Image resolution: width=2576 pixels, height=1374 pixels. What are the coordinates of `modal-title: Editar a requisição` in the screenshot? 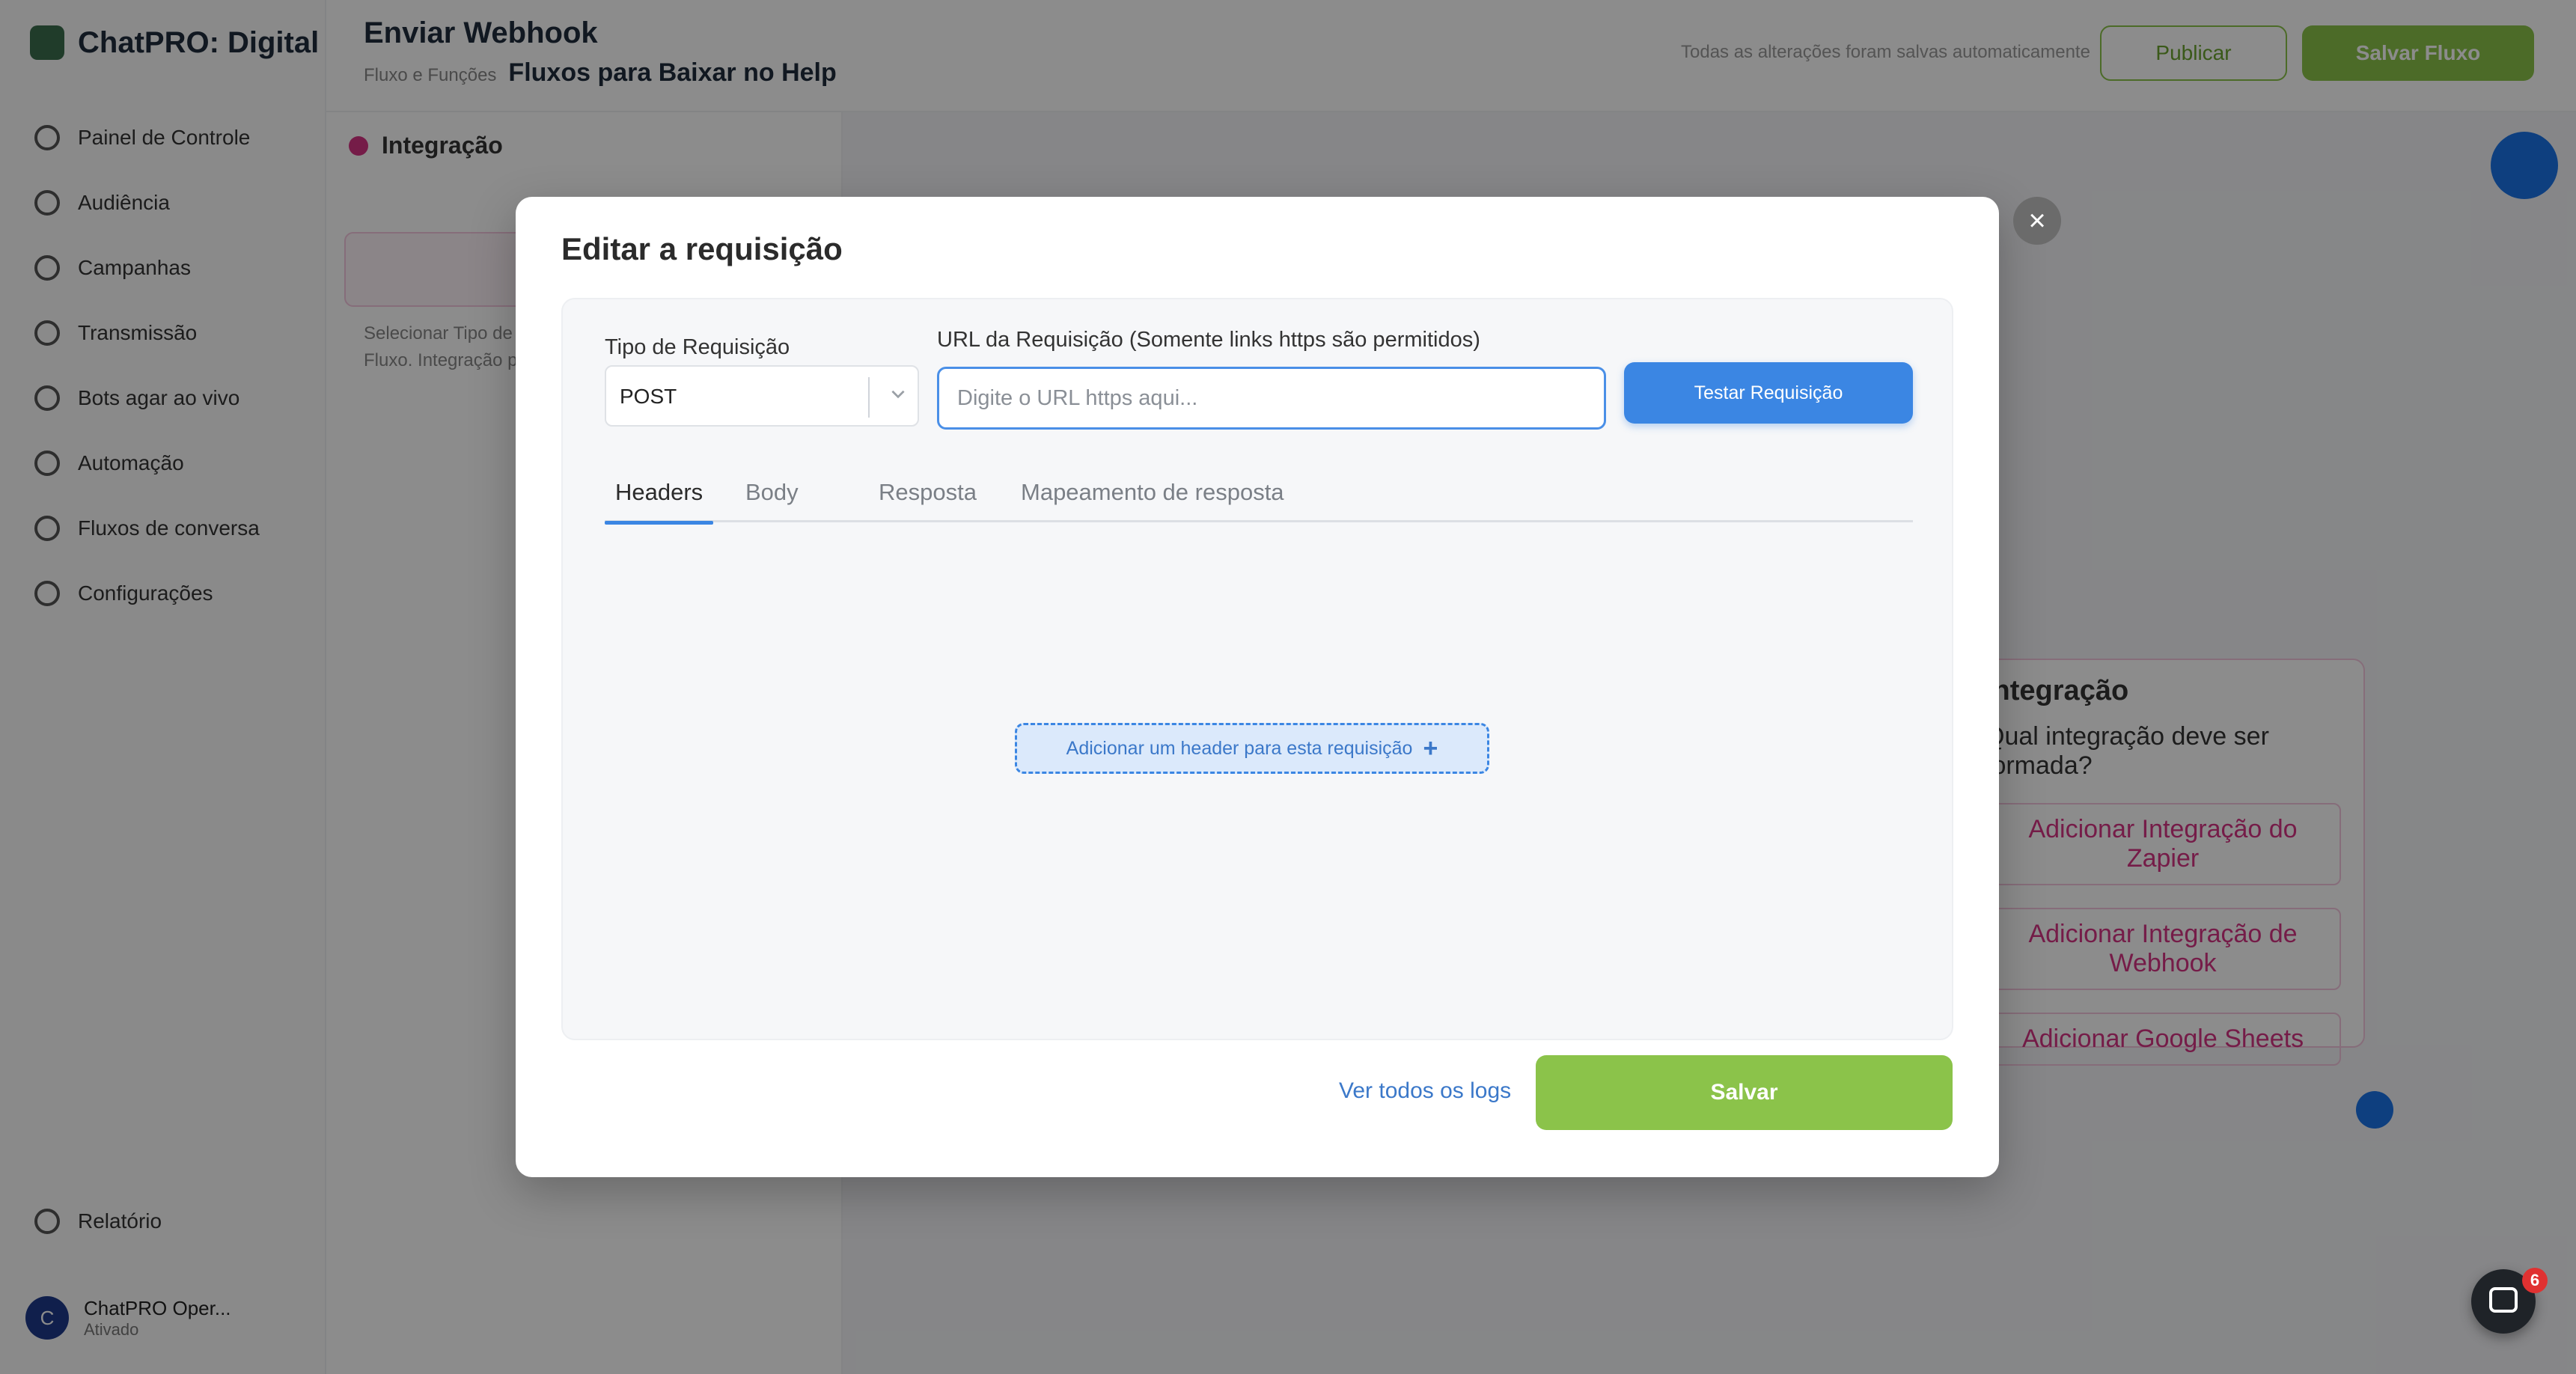 It's located at (702, 248).